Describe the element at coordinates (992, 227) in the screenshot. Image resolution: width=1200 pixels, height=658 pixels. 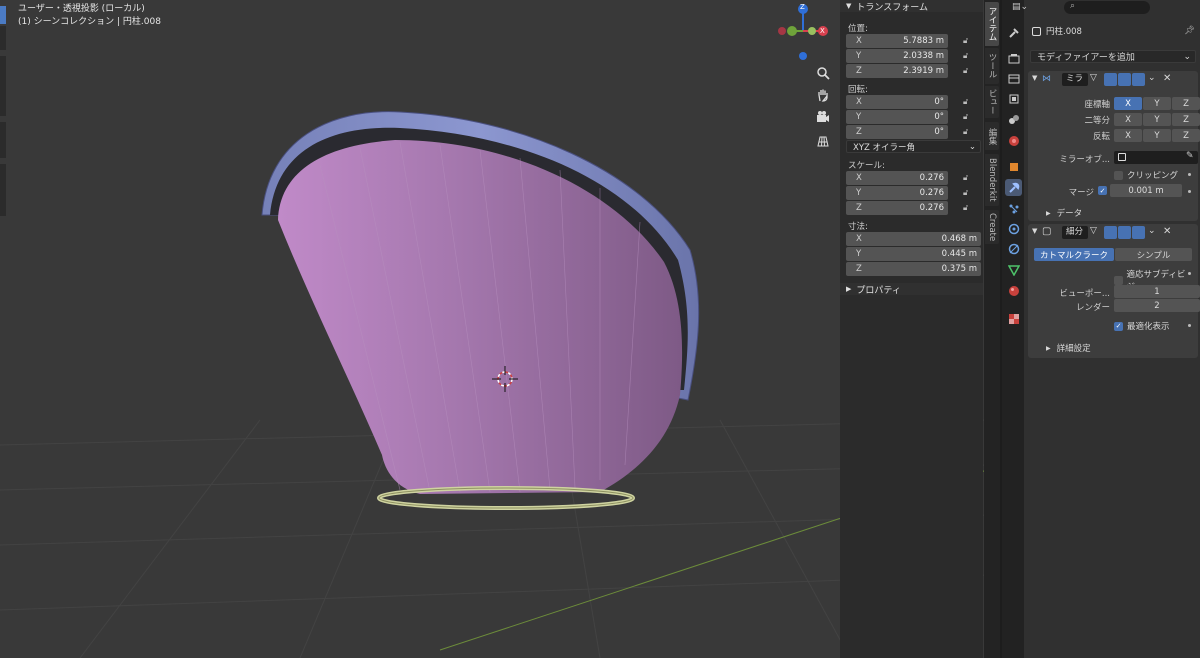
I see `tab-create: Create` at that location.